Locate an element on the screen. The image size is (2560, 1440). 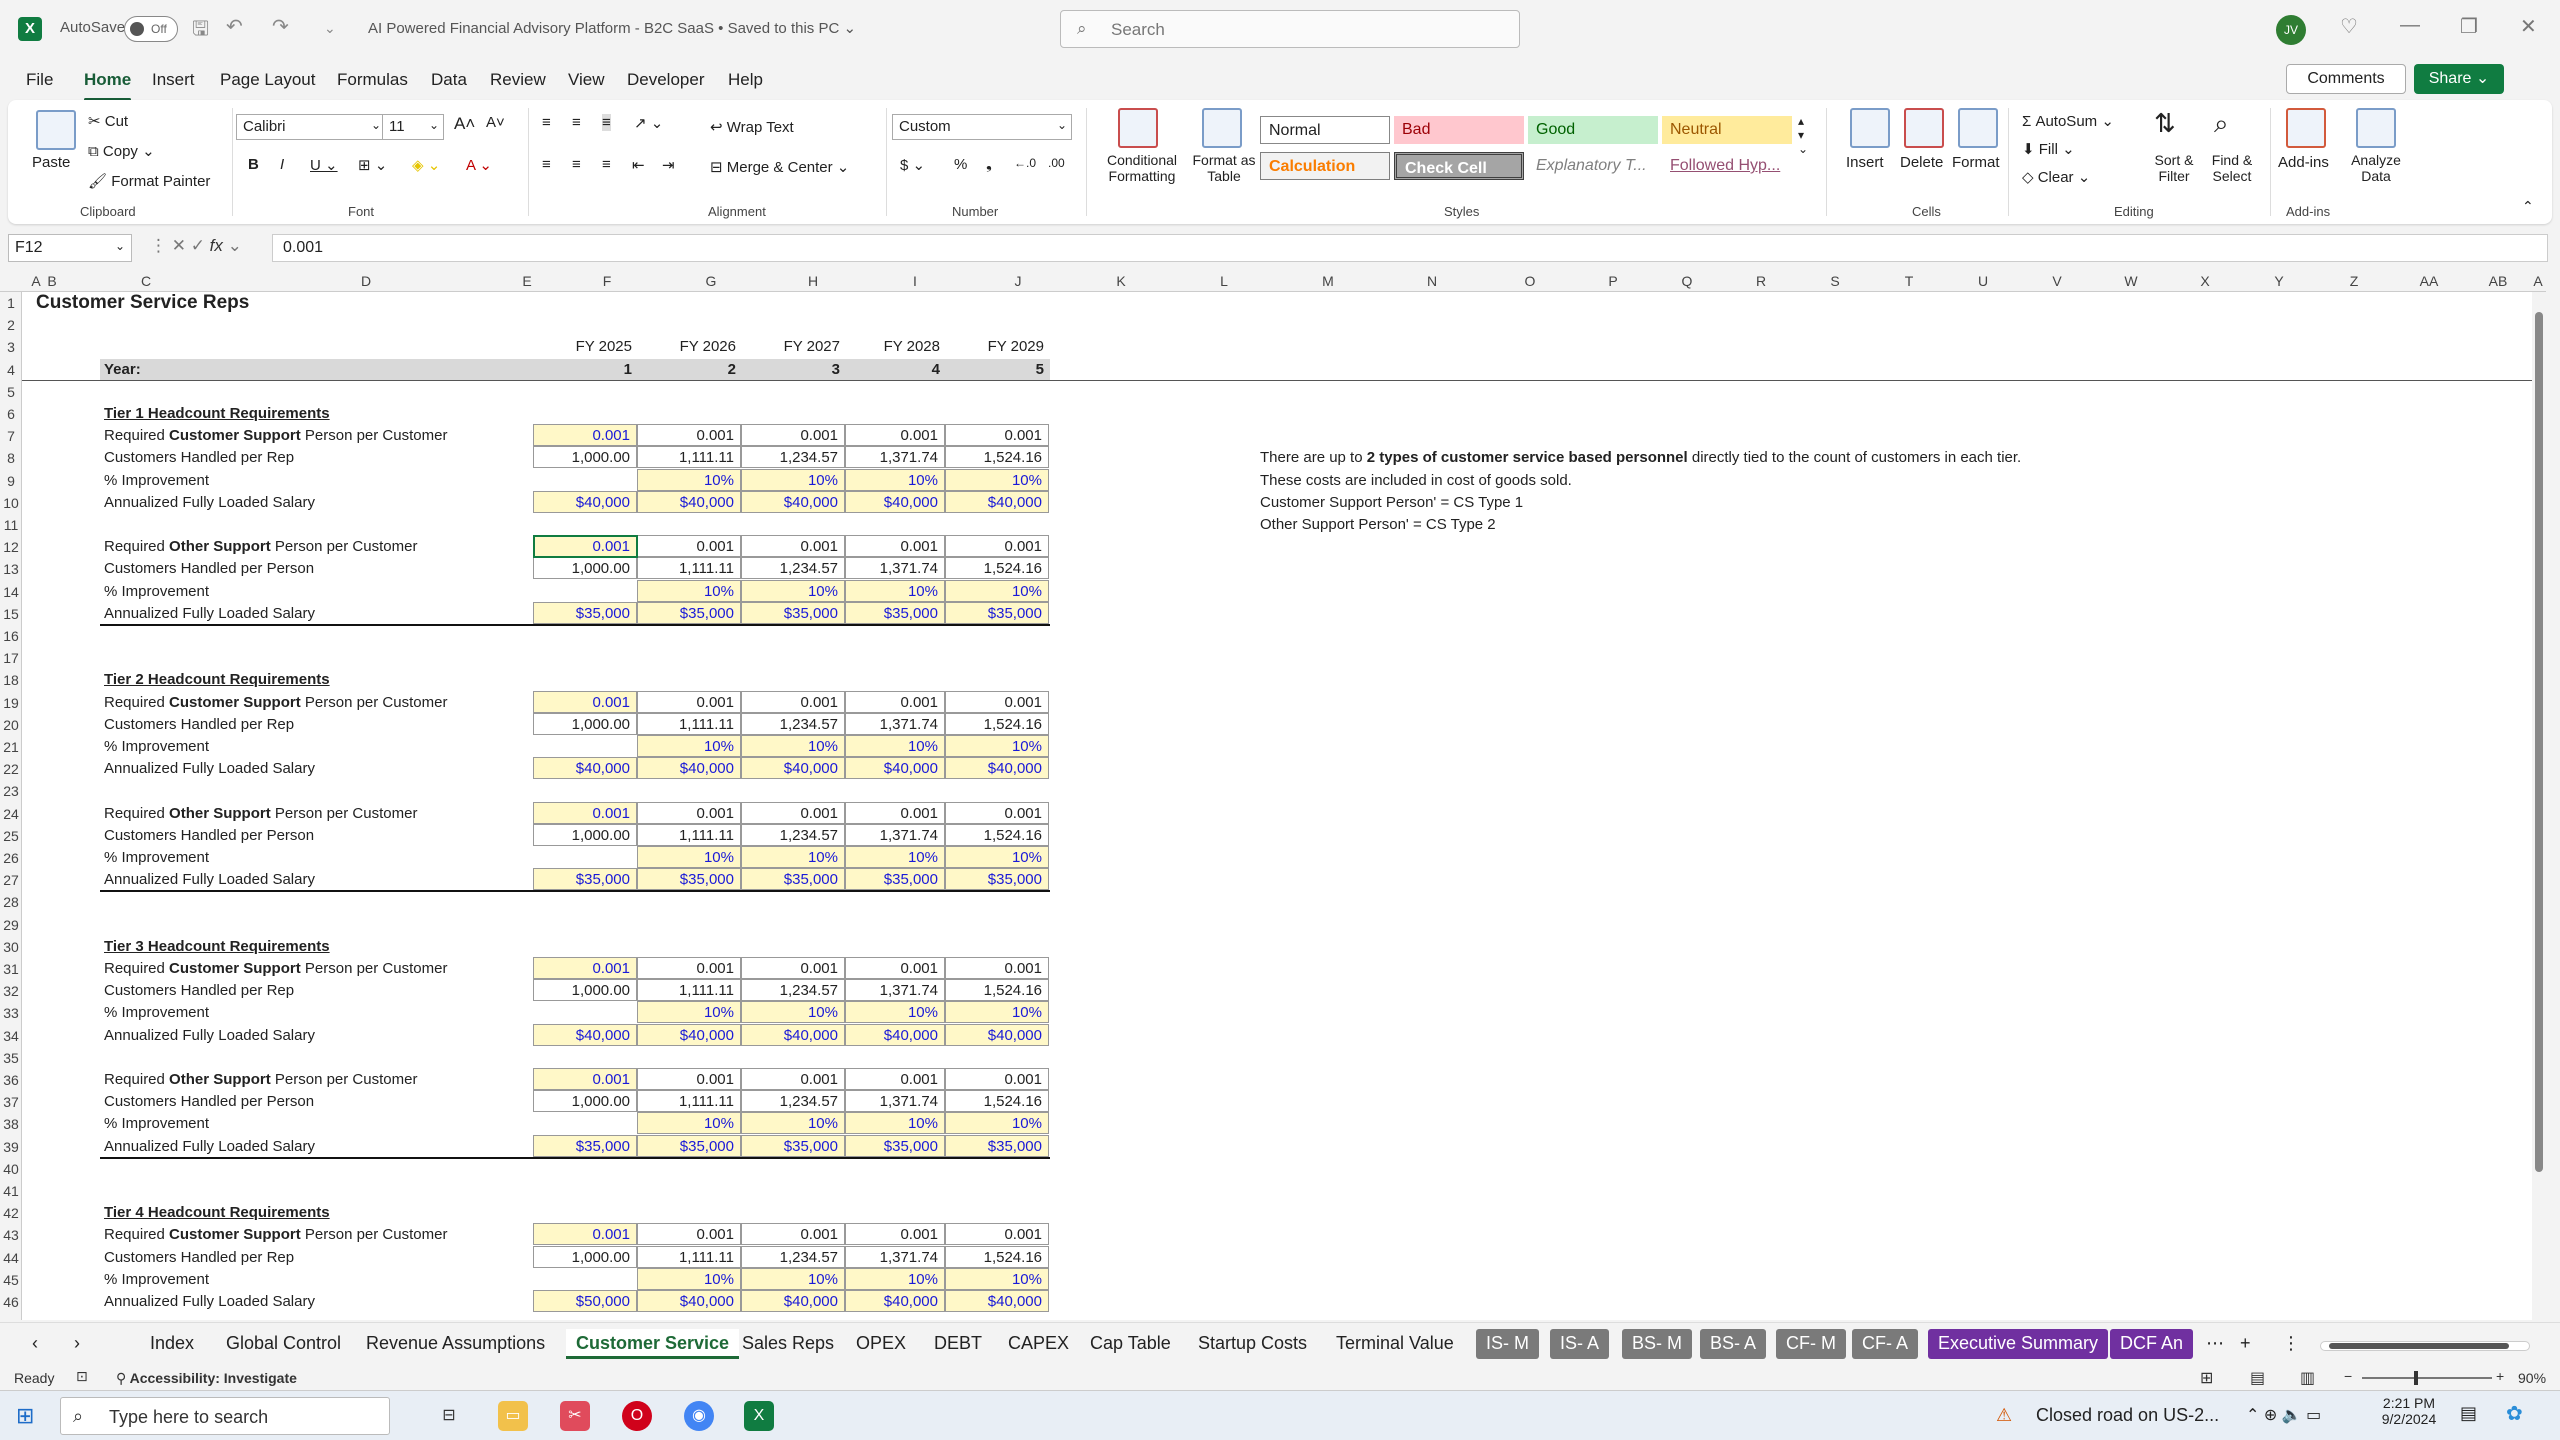
row-header: 11 is located at coordinates (11, 525).